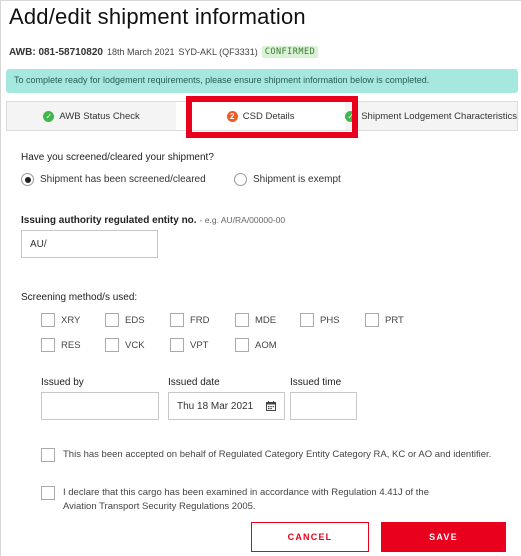 The image size is (521, 556). Describe the element at coordinates (99, 116) in the screenshot. I see `tab-label: AWB Status Check` at that location.